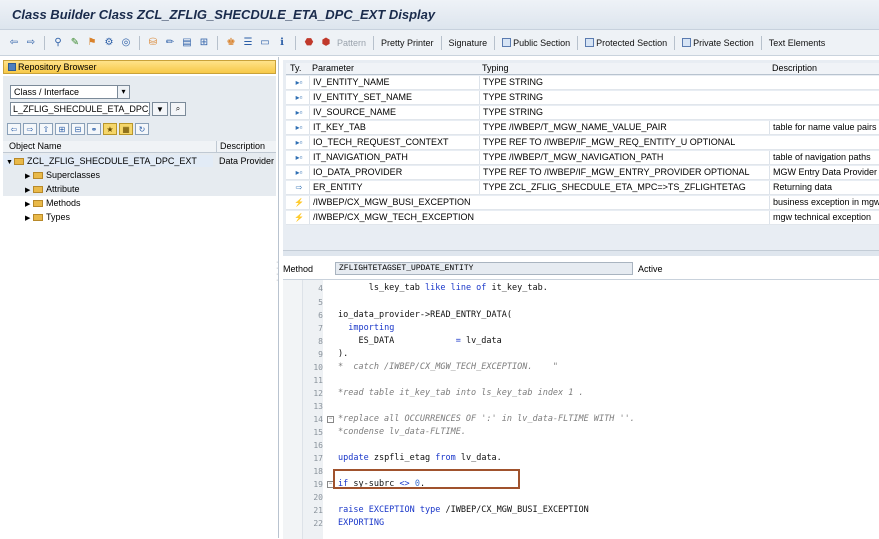 This screenshot has width=879, height=539. I want to click on parameter-column: Parameter, so click(333, 68).